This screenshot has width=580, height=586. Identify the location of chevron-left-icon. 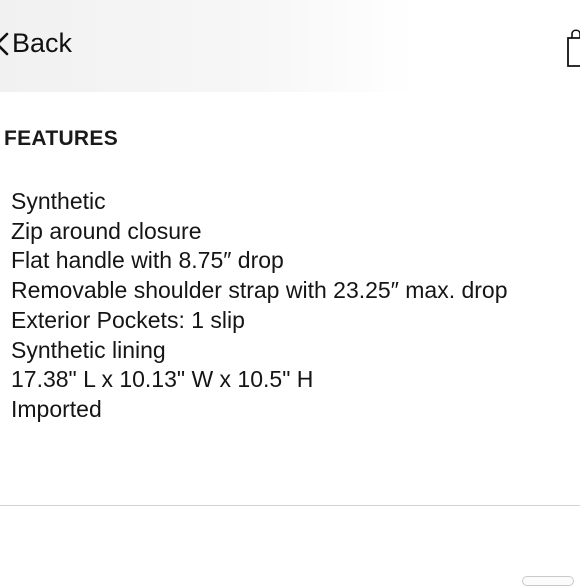
(4, 44).